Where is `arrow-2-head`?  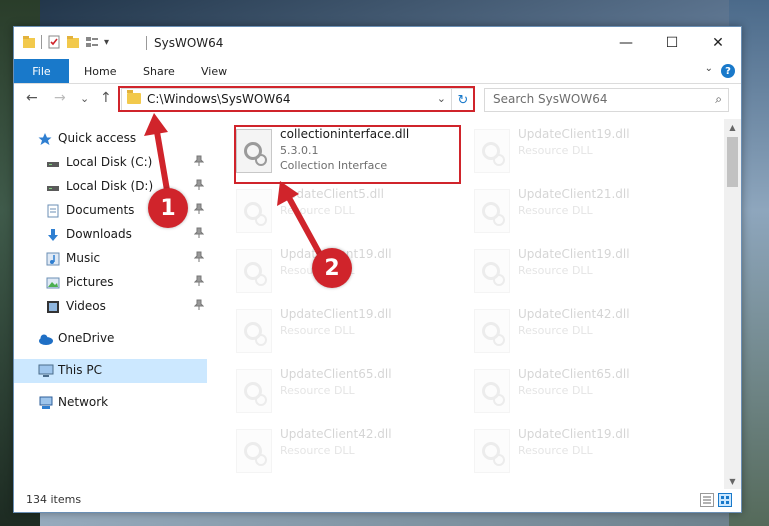 arrow-2-head is located at coordinates (288, 193).